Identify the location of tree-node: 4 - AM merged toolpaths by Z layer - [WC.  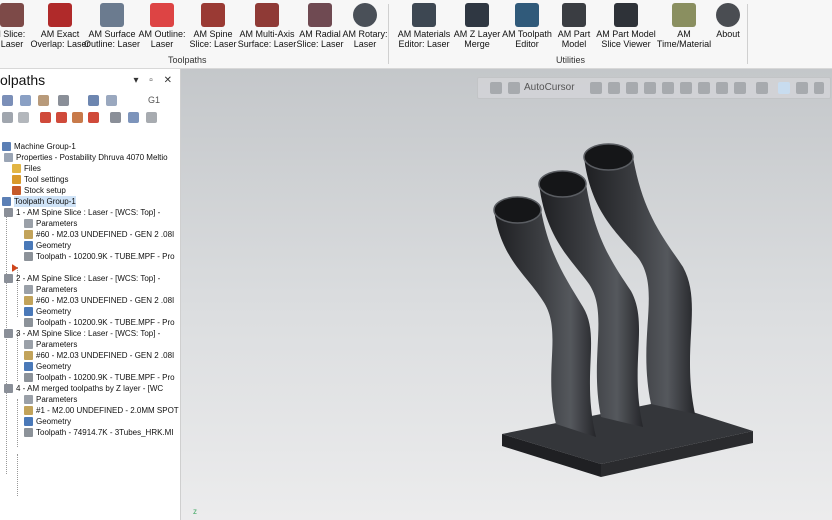
(83, 388).